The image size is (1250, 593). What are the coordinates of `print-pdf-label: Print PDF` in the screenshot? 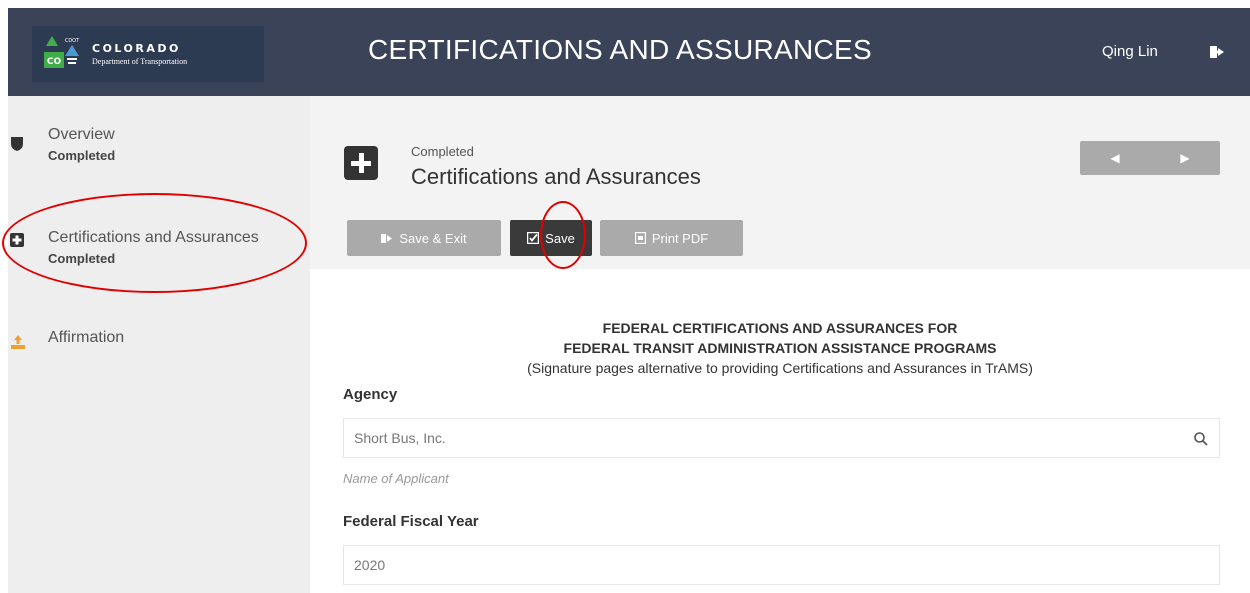 It's located at (680, 238).